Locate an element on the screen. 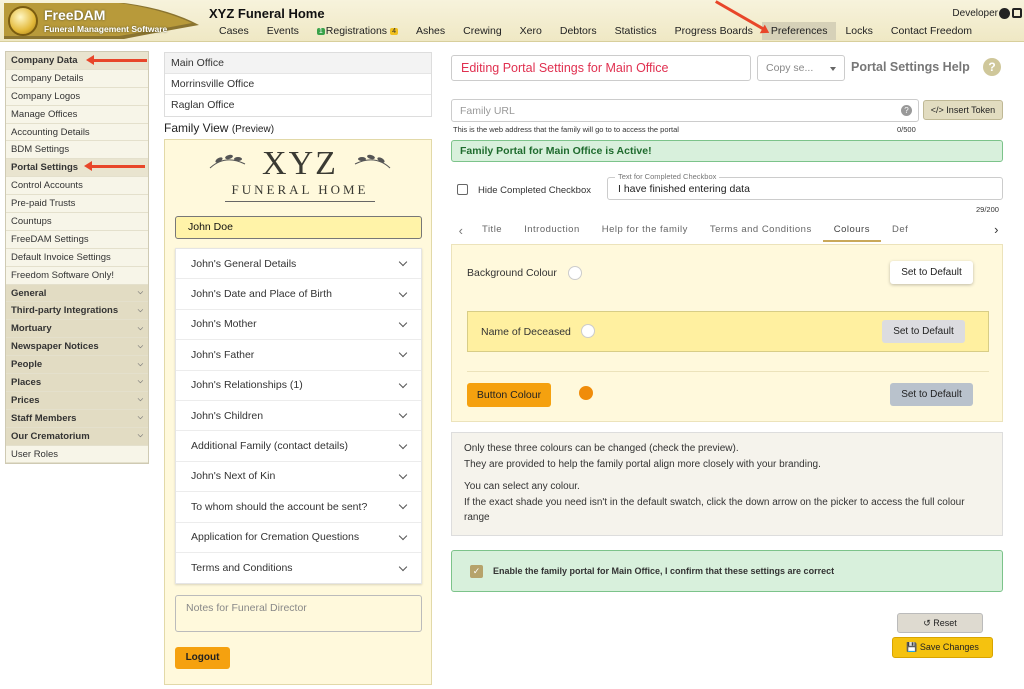 This screenshot has width=1024, height=689. preview-section: To whom should the account be sent? is located at coordinates (298, 507).